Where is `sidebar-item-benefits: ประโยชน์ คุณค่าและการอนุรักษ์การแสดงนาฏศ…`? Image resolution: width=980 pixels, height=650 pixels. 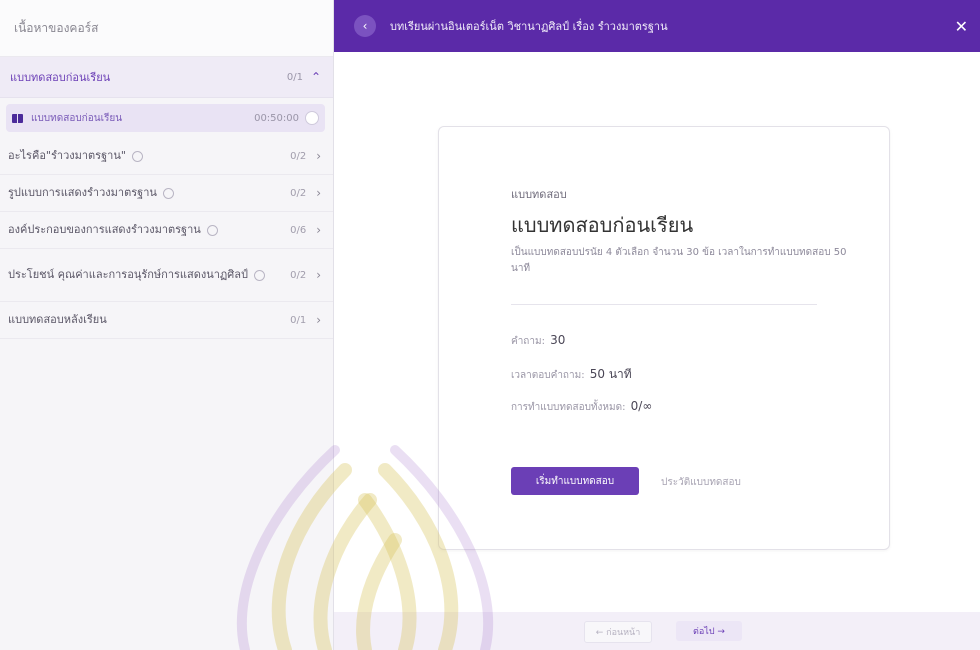 sidebar-item-benefits: ประโยชน์ คุณค่าและการอนุรักษ์การแสดงนาฏศ… is located at coordinates (166, 275).